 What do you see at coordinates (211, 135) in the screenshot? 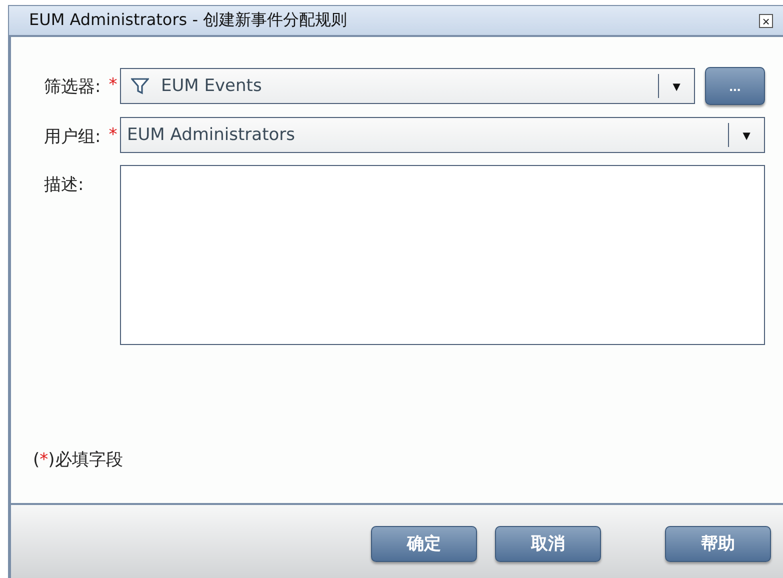
I see `field-value: EUM Administrators` at bounding box center [211, 135].